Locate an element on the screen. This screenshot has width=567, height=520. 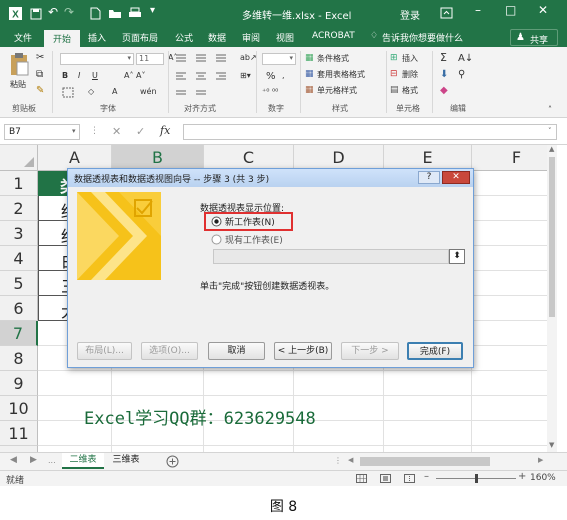
sort-filter-icon: A↓ is located at coordinates (465, 58).